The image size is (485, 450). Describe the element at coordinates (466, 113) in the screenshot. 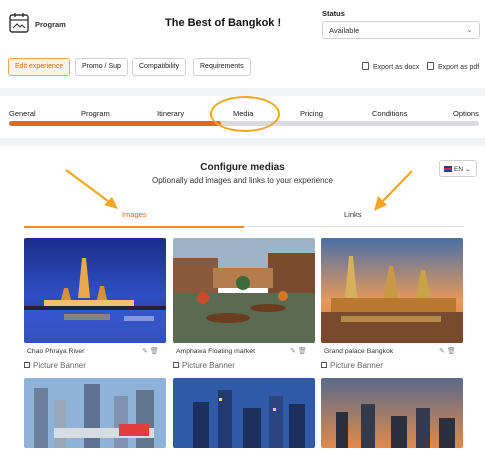

I see `step-options: Options` at that location.